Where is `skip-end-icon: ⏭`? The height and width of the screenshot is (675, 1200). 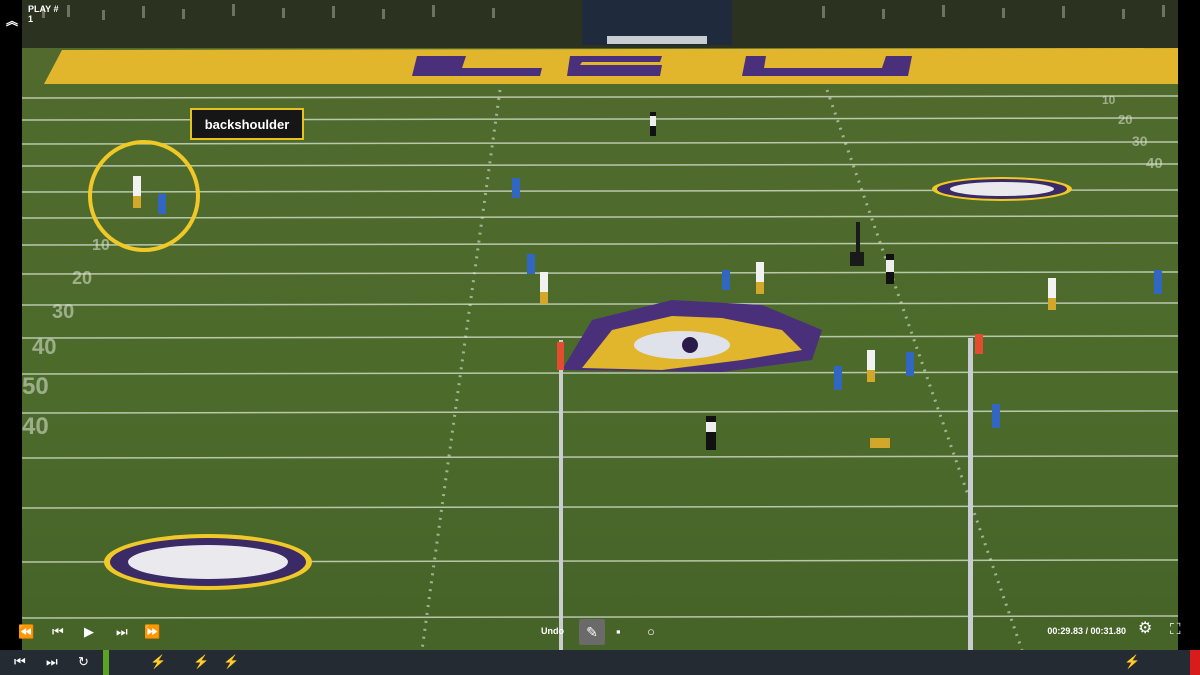 skip-end-icon: ⏭ is located at coordinates (52, 662).